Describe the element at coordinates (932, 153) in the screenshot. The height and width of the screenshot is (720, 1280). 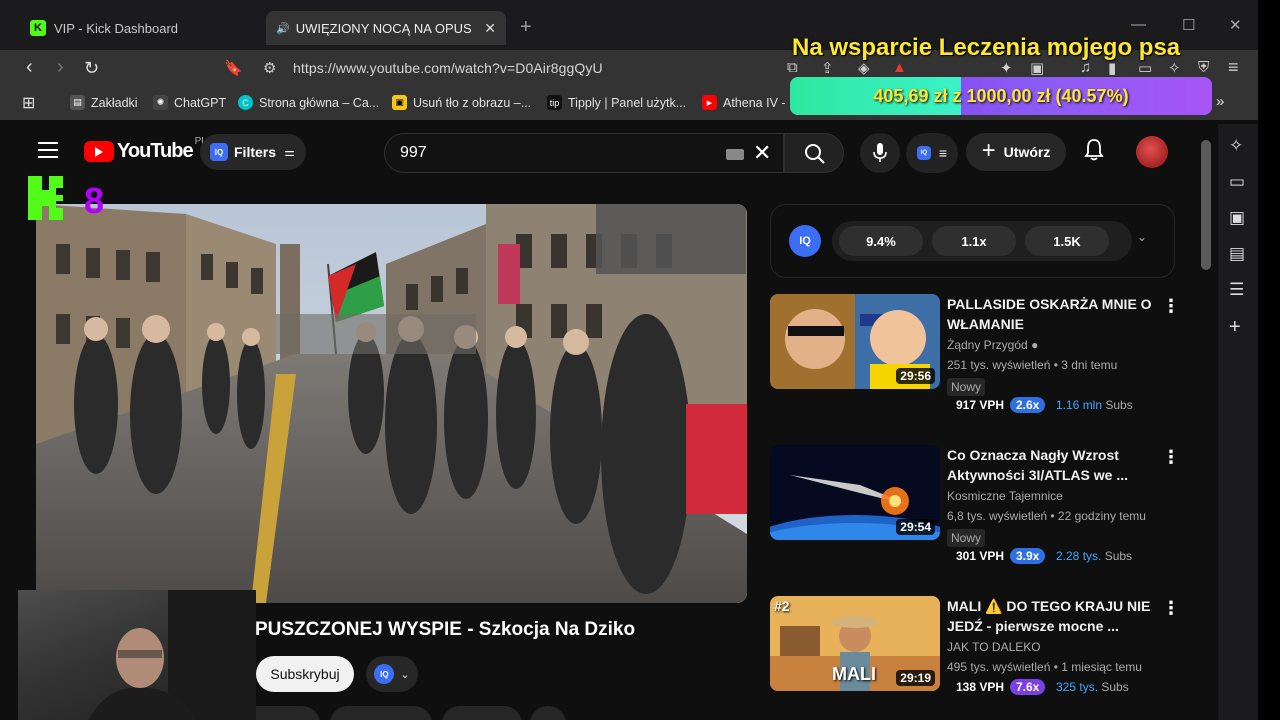
I see `vidiq-menu-button: IQ ≡` at that location.